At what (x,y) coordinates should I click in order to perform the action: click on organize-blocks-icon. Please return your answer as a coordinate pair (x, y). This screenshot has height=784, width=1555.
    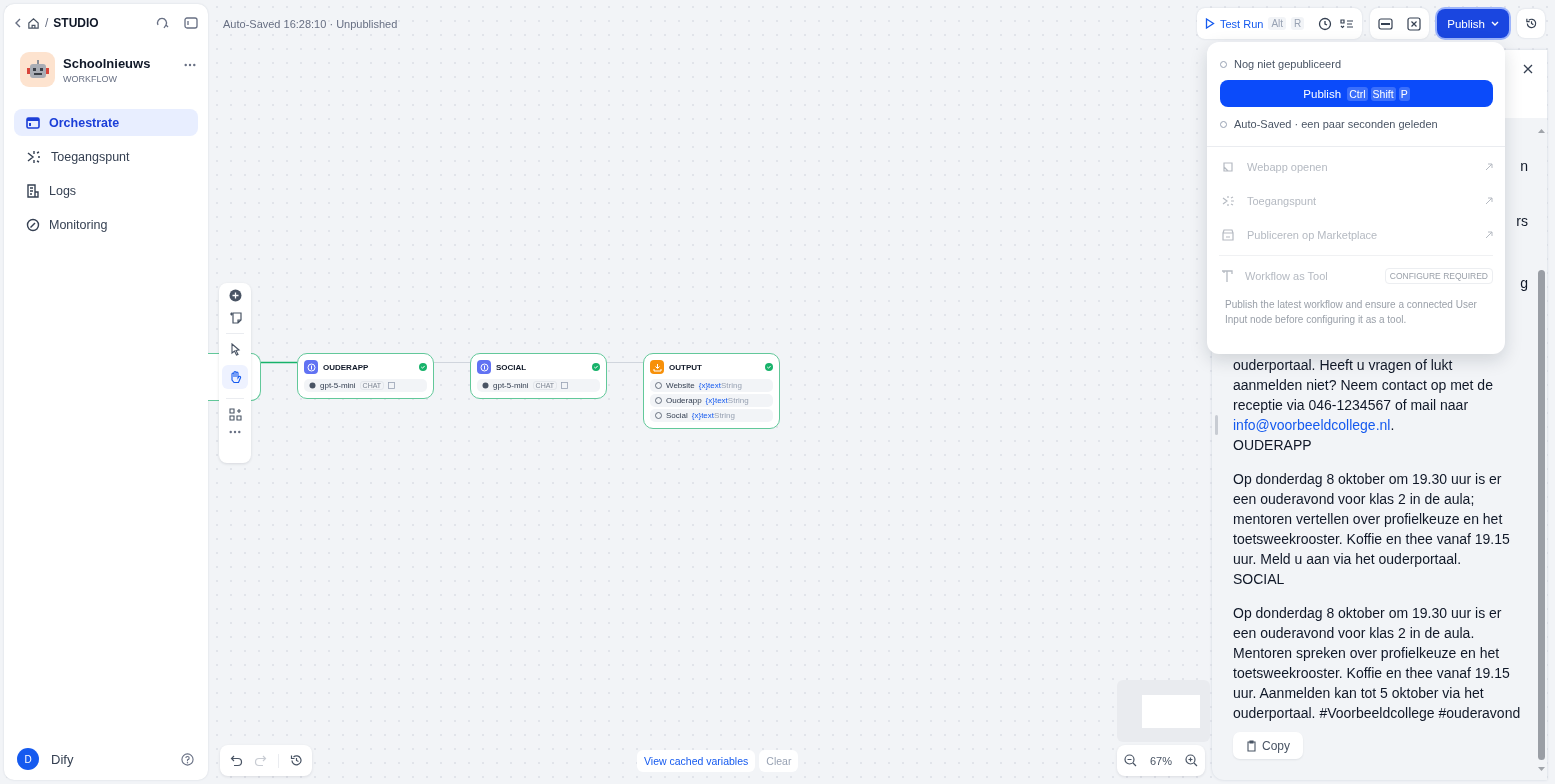
    Looking at the image, I should click on (235, 414).